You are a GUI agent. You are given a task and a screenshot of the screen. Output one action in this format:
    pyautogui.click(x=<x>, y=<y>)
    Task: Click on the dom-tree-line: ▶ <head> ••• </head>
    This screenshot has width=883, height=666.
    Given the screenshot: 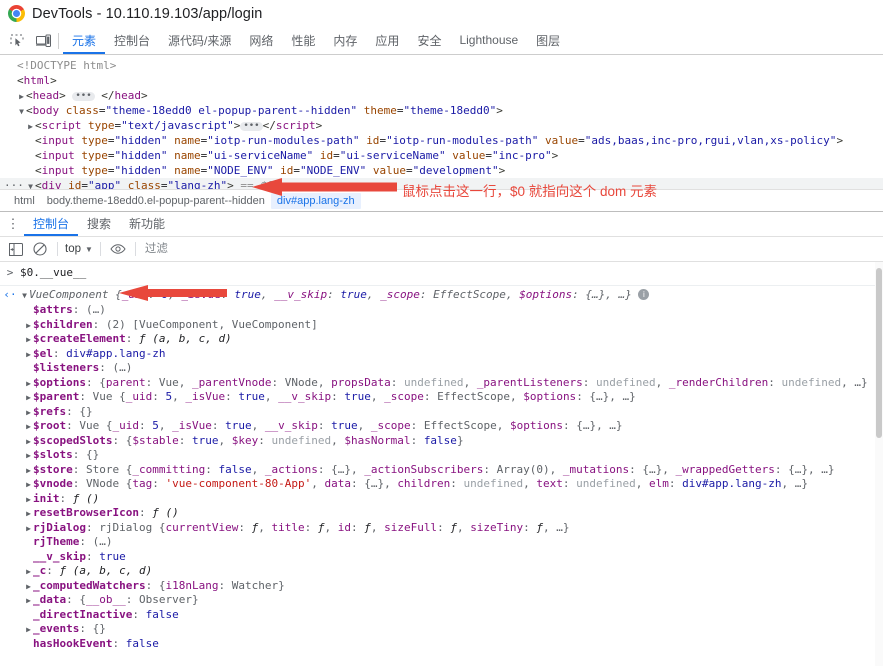 What is the action you would take?
    pyautogui.click(x=441, y=95)
    